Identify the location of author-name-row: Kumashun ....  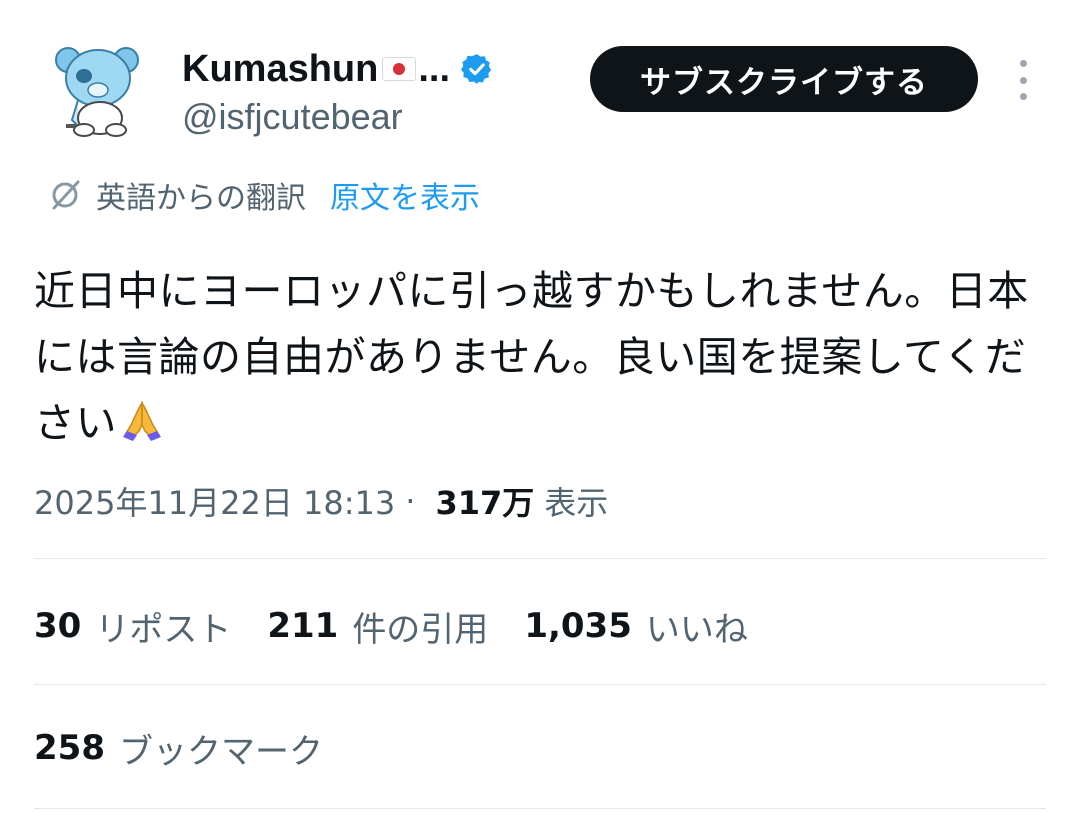
(338, 69).